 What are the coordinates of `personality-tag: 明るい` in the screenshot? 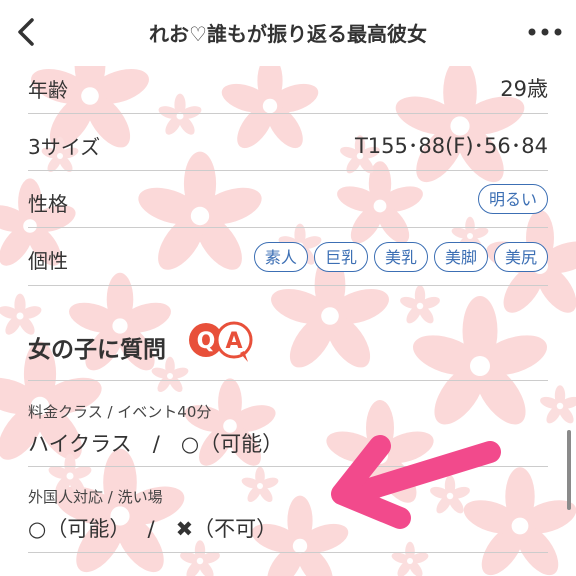 It's located at (512, 199).